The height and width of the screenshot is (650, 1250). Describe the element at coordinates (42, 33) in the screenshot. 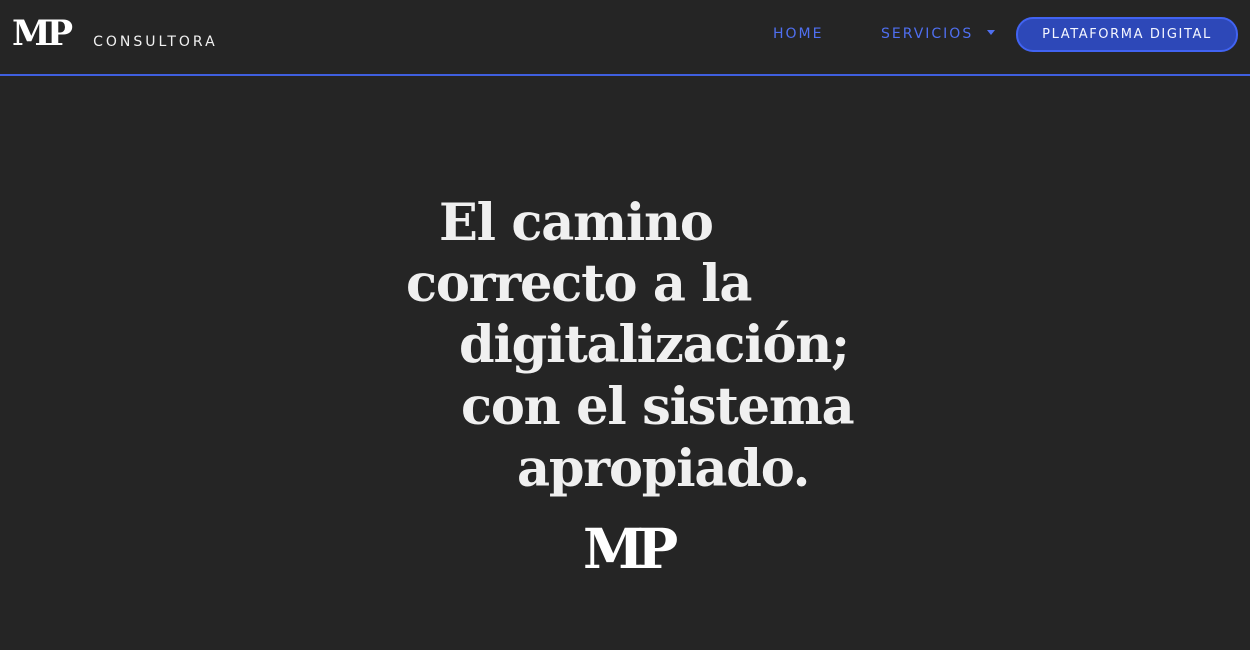

I see `brand-logo: MP` at that location.